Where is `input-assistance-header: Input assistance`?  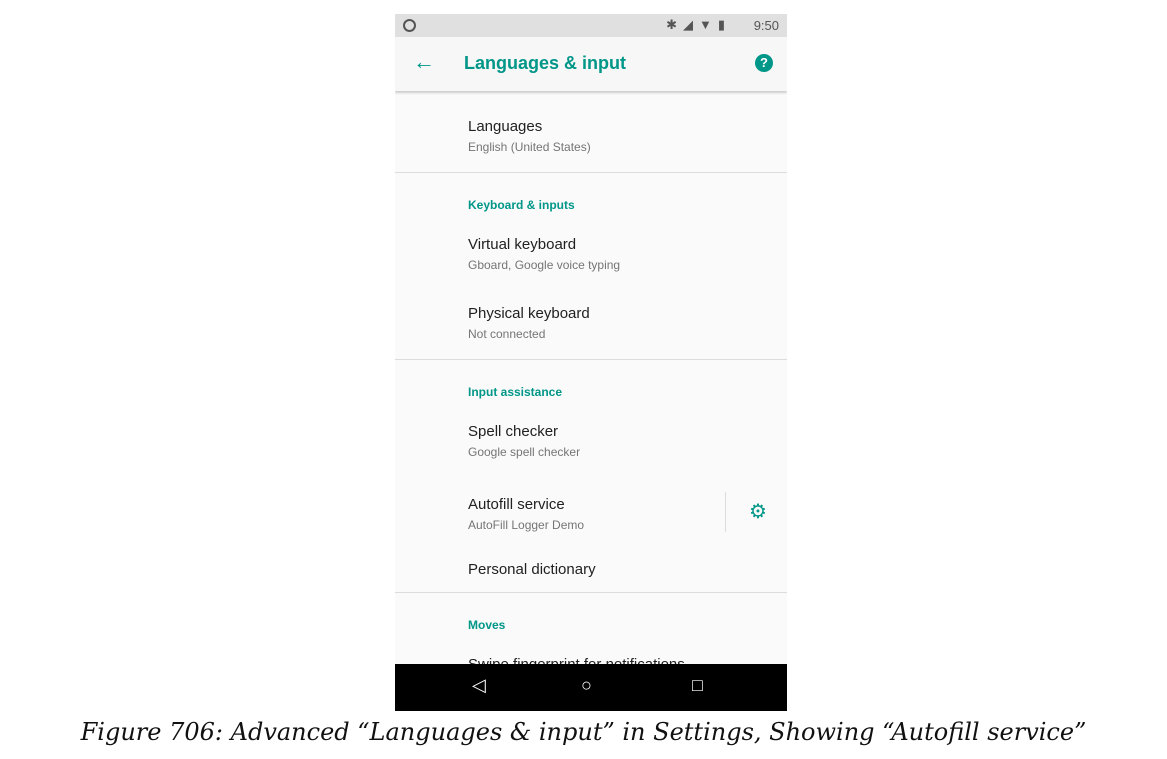 input-assistance-header: Input assistance is located at coordinates (515, 392).